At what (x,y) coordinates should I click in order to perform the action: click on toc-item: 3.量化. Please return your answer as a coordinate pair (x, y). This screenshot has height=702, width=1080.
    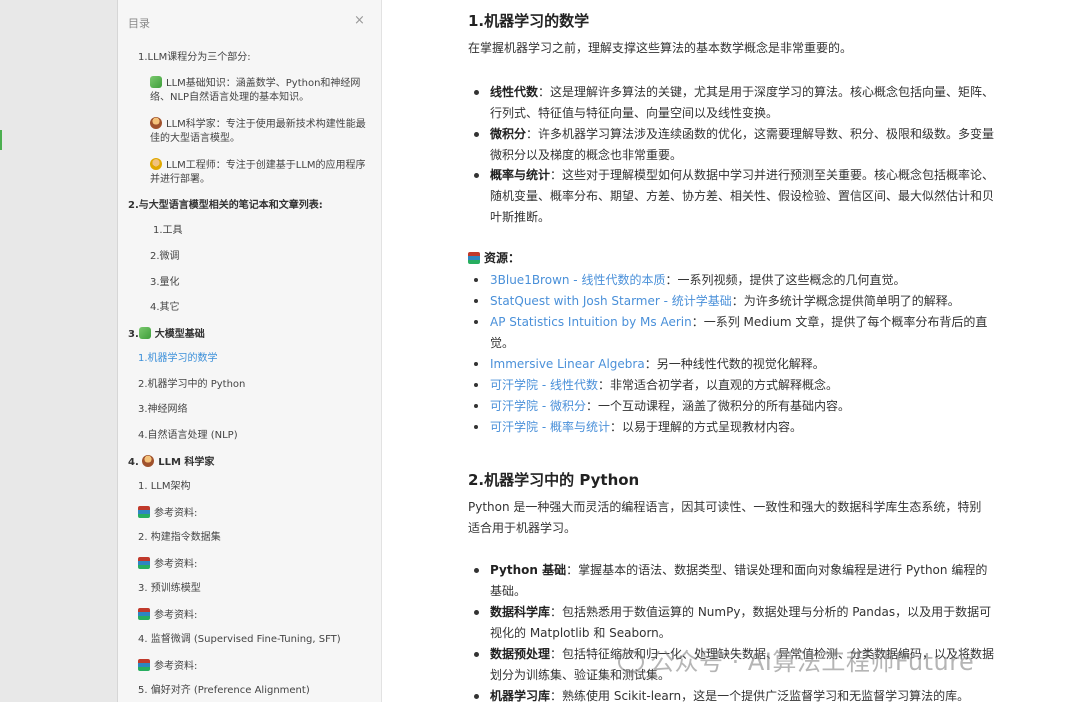
    Looking at the image, I should click on (165, 283).